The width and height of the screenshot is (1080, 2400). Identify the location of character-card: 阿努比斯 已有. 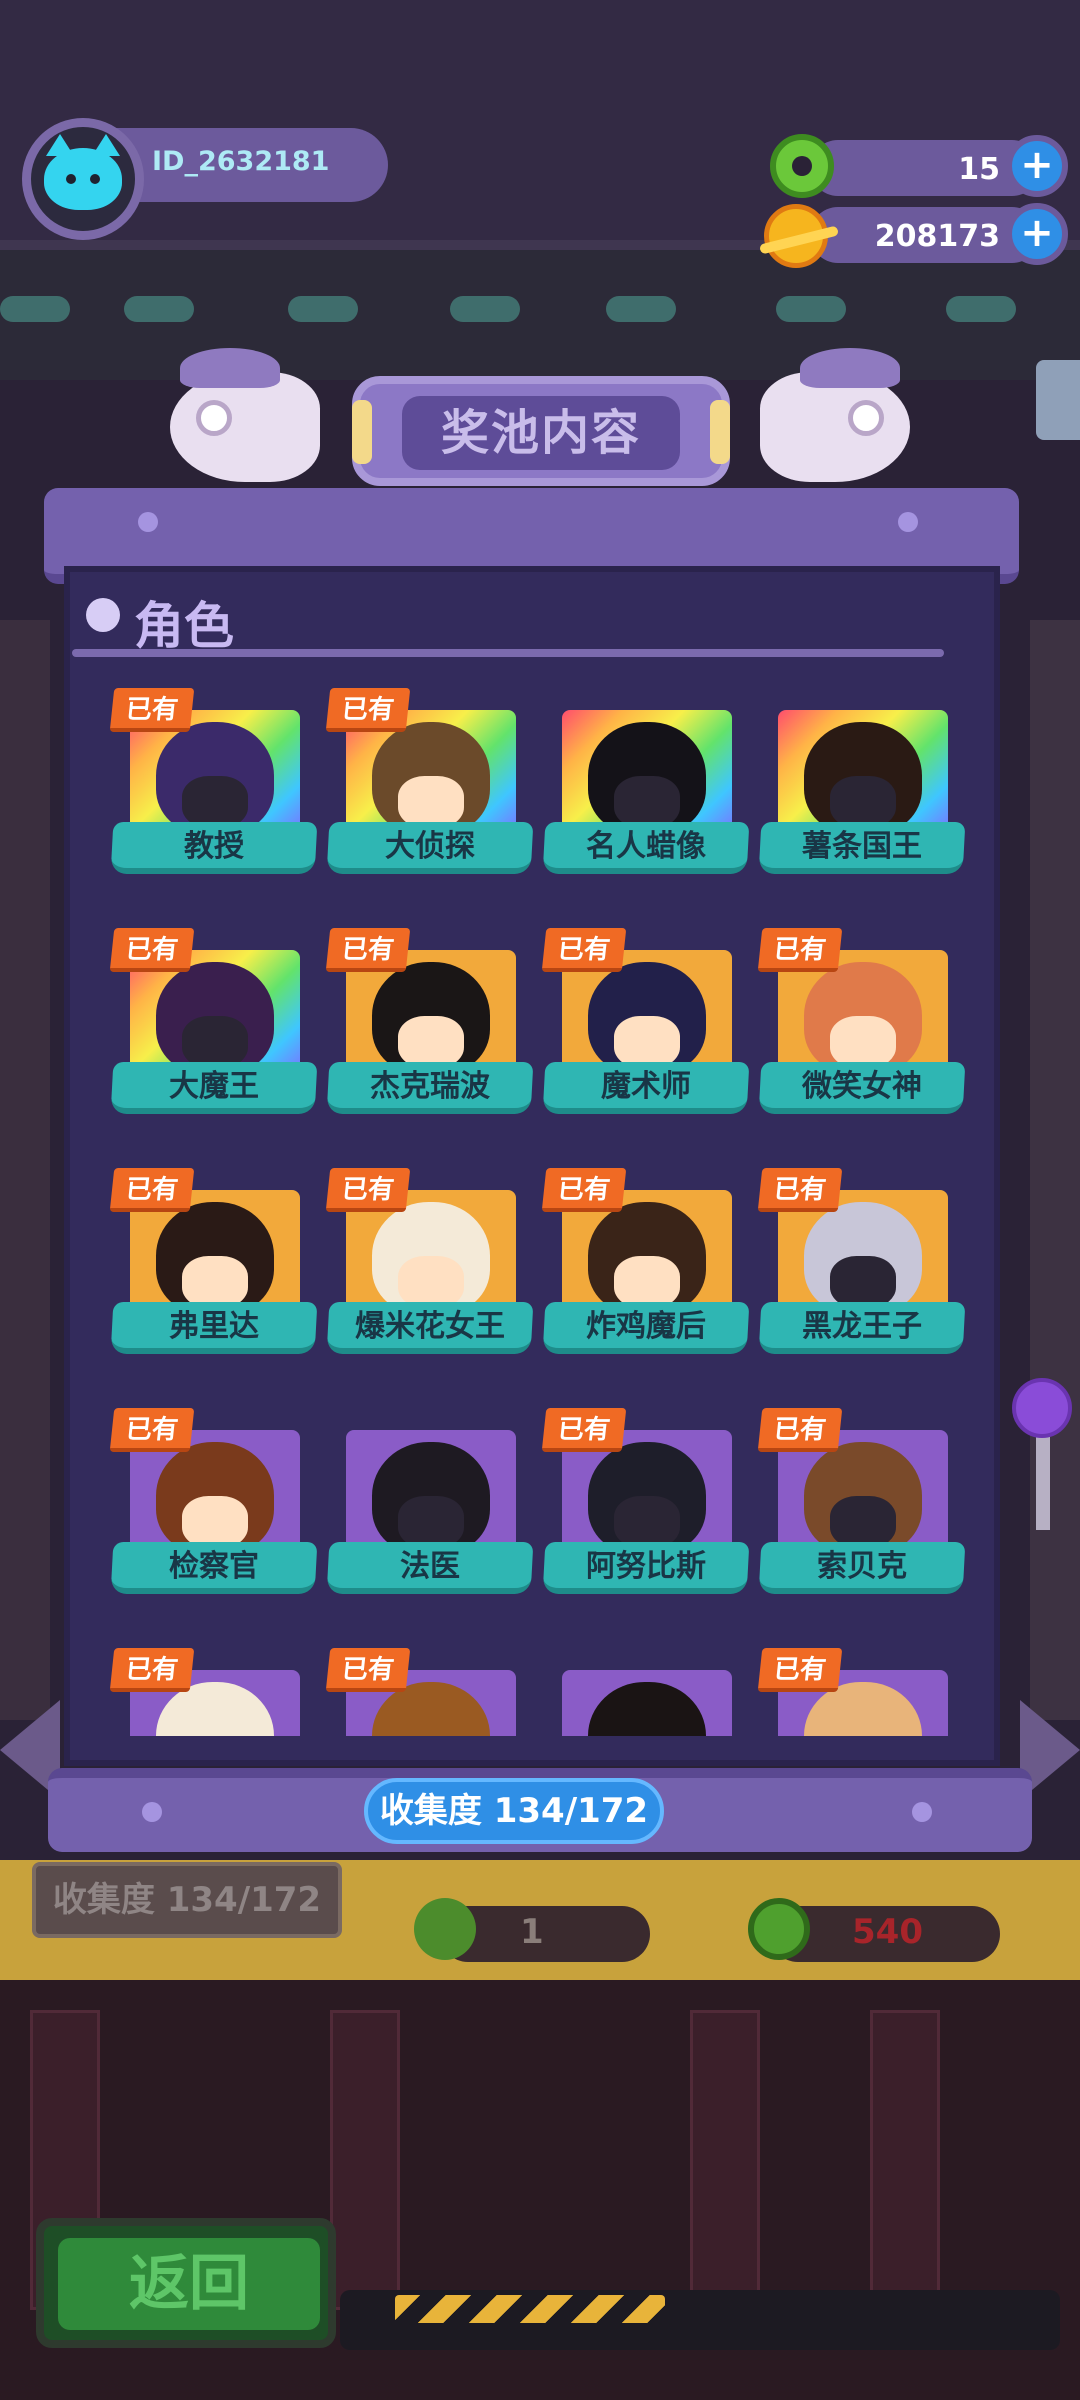
(645, 1506).